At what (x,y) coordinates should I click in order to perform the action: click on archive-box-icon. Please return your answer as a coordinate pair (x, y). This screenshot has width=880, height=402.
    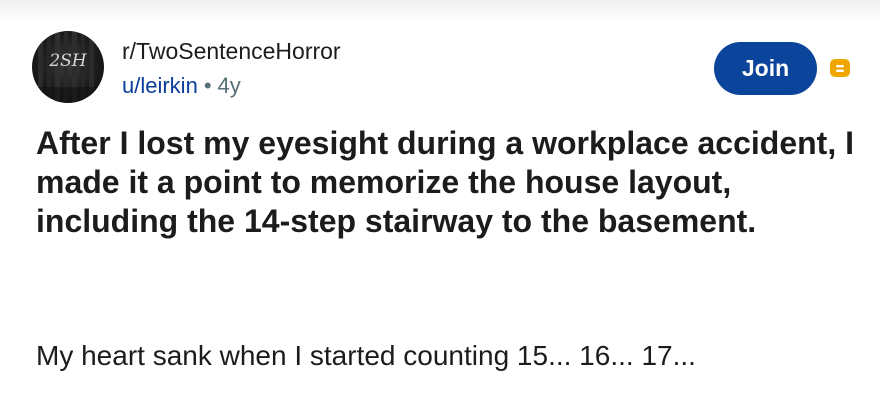
    Looking at the image, I should click on (840, 68).